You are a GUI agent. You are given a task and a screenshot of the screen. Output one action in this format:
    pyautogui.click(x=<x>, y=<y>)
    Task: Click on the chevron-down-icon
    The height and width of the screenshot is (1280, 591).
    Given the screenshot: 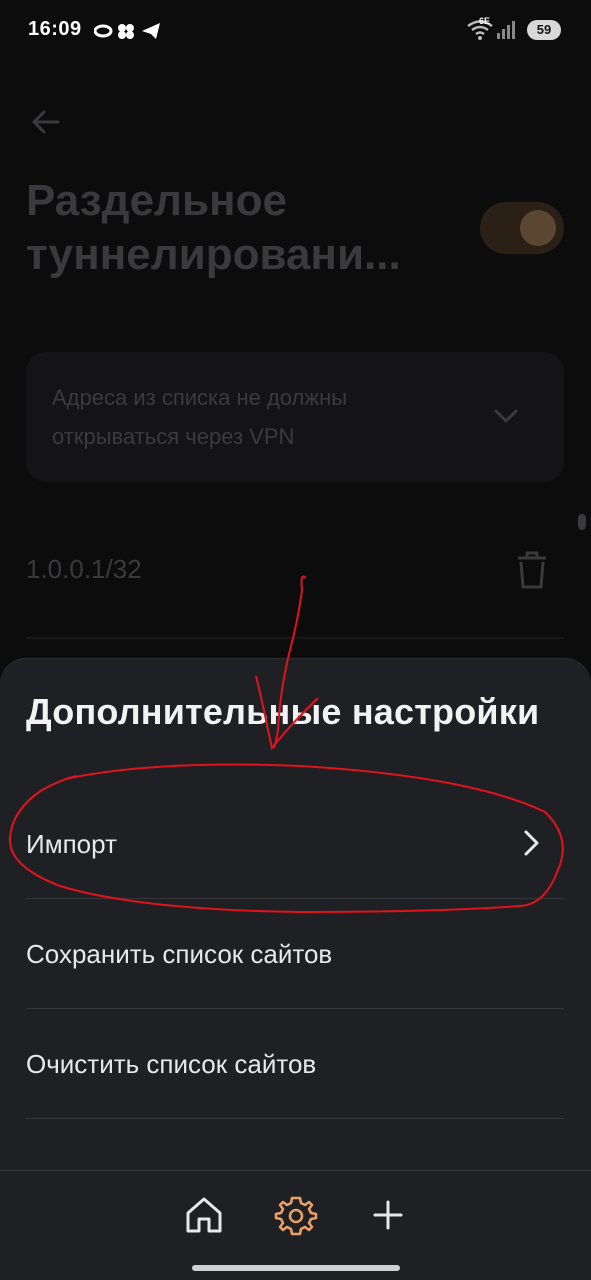 What is the action you would take?
    pyautogui.click(x=506, y=416)
    